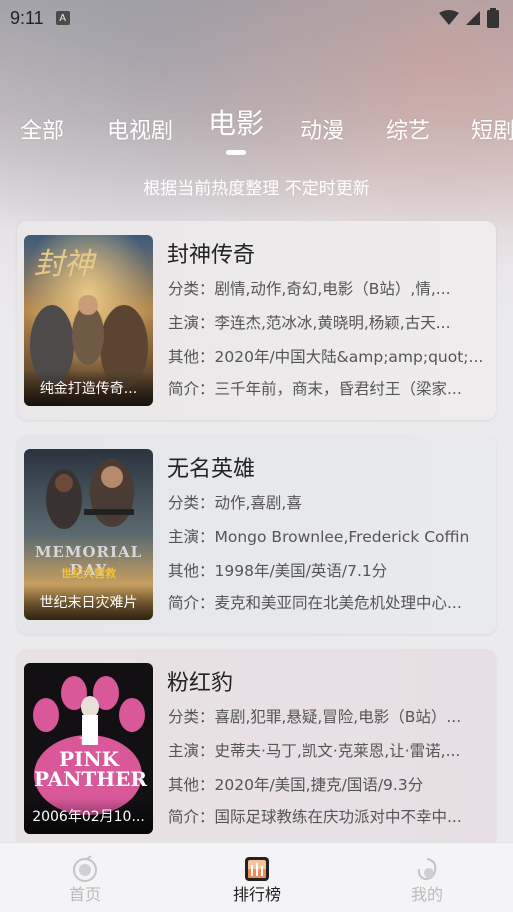 This screenshot has width=513, height=912. Describe the element at coordinates (256, 18) in the screenshot. I see `status-bar: 9:11 A` at that location.